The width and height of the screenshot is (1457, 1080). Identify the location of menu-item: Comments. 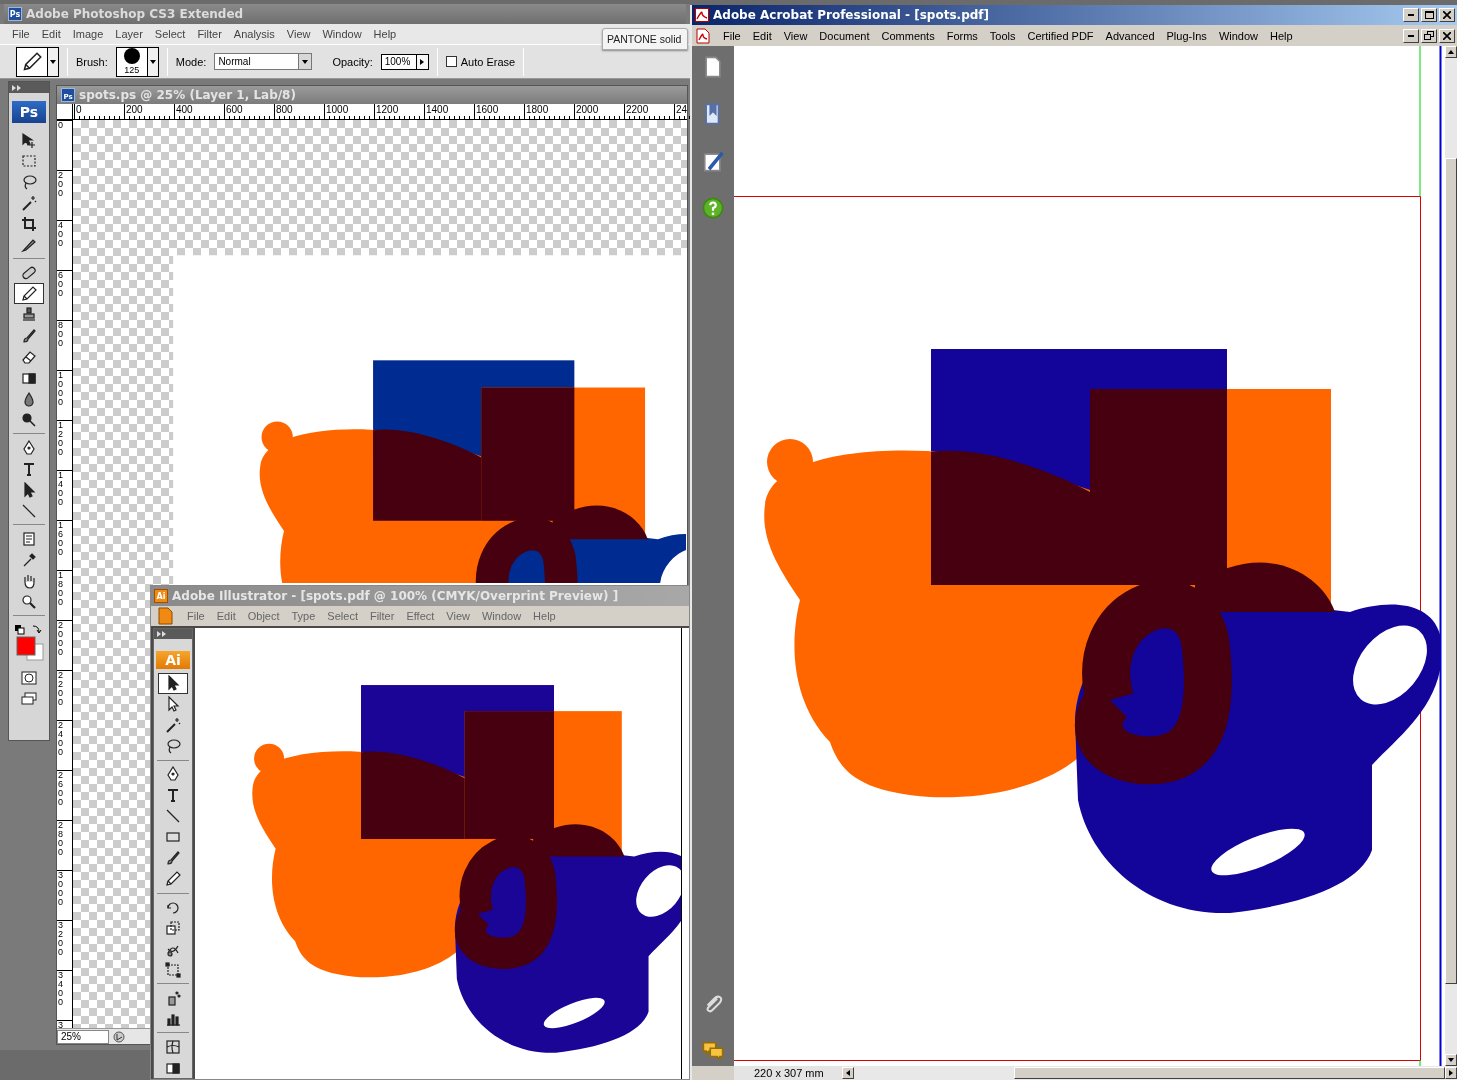
(908, 35).